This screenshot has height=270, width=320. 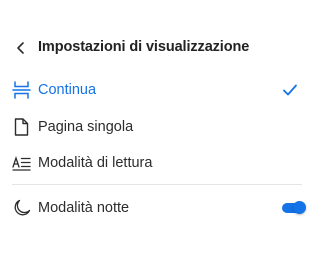 I want to click on page-title: Impostazioni di visualizzazione, so click(x=144, y=47).